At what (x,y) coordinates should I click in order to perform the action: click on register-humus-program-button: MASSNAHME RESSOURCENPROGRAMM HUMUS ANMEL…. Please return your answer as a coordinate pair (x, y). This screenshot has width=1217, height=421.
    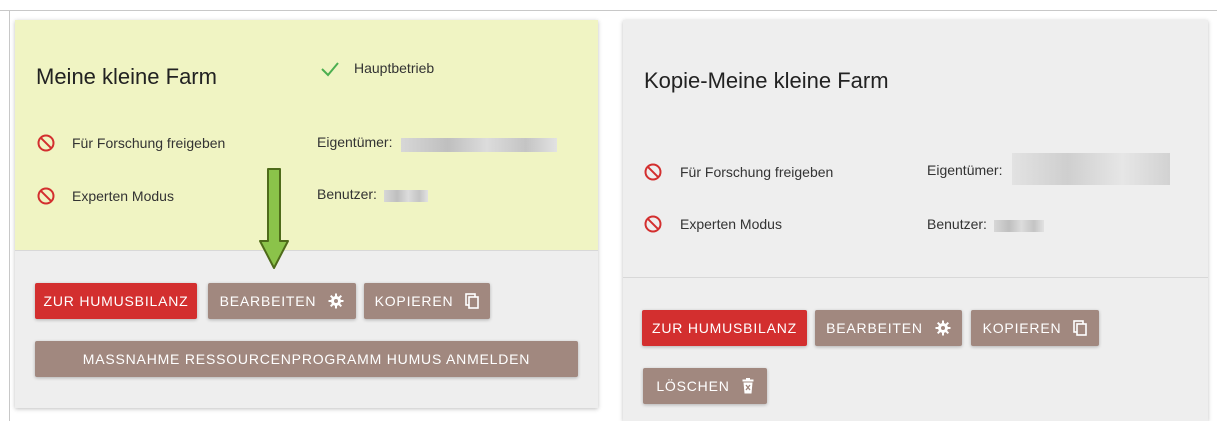
    Looking at the image, I should click on (306, 359).